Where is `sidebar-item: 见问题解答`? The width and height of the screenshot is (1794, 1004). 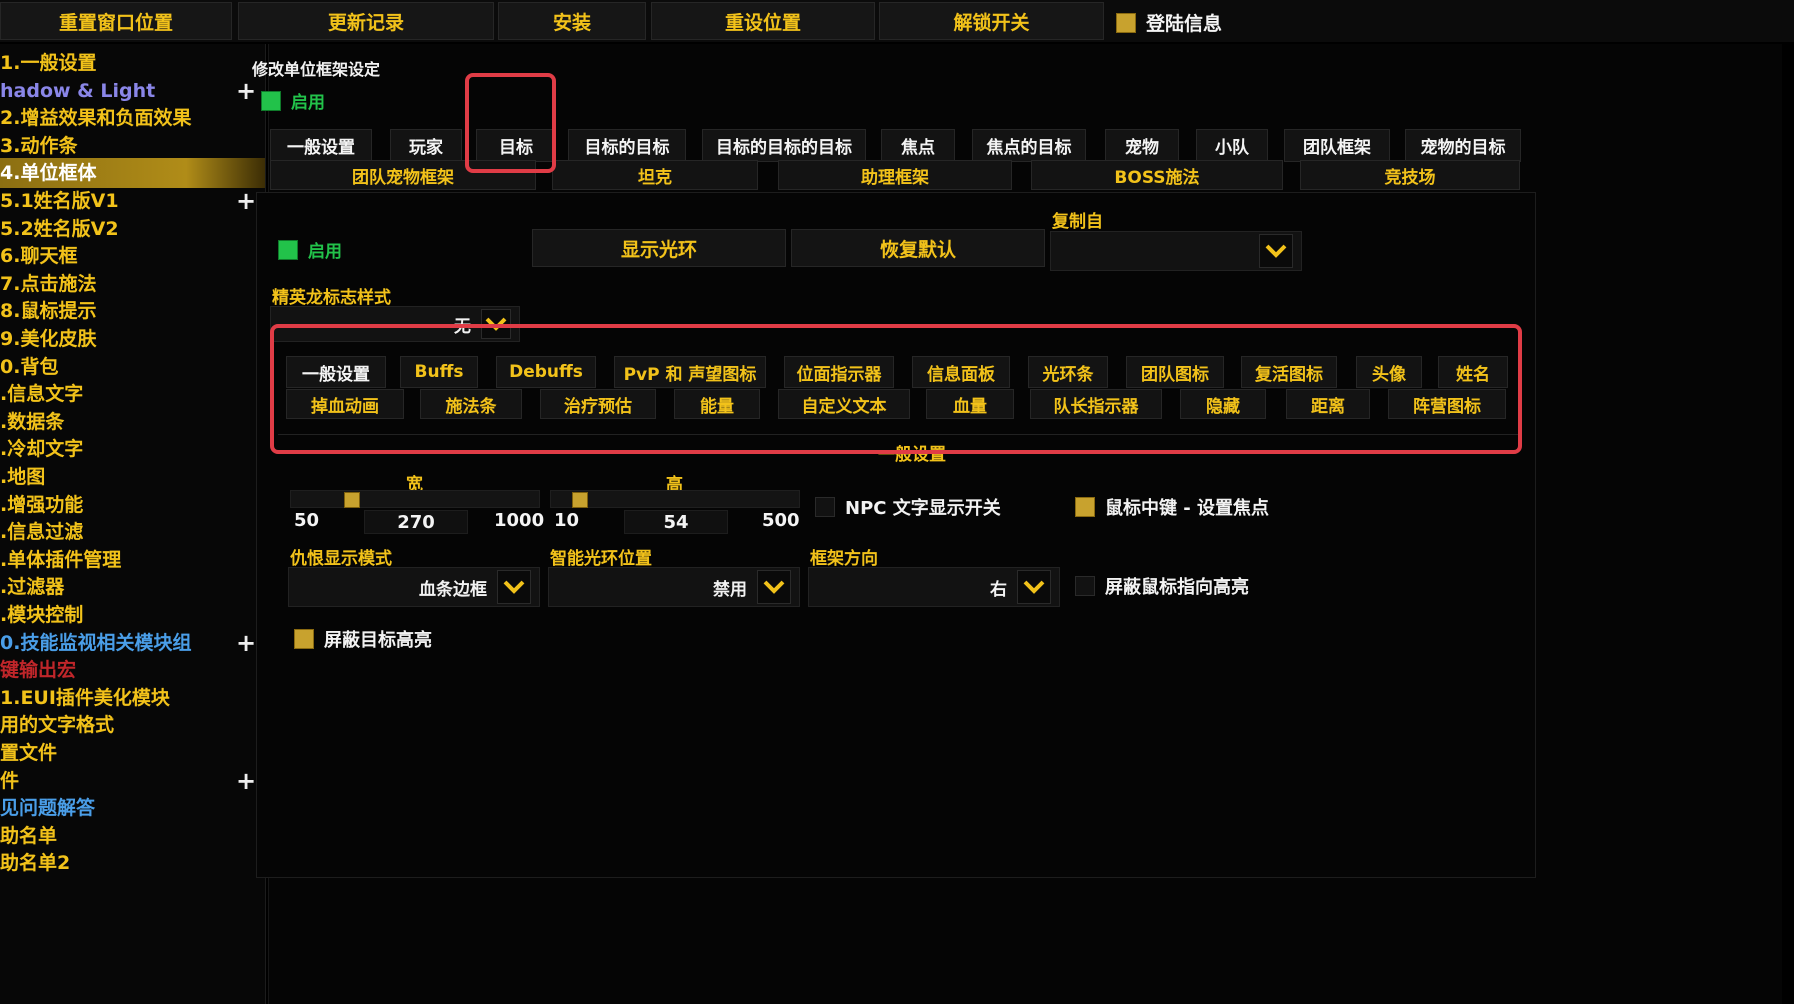
sidebar-item: 见问题解答 is located at coordinates (132, 808).